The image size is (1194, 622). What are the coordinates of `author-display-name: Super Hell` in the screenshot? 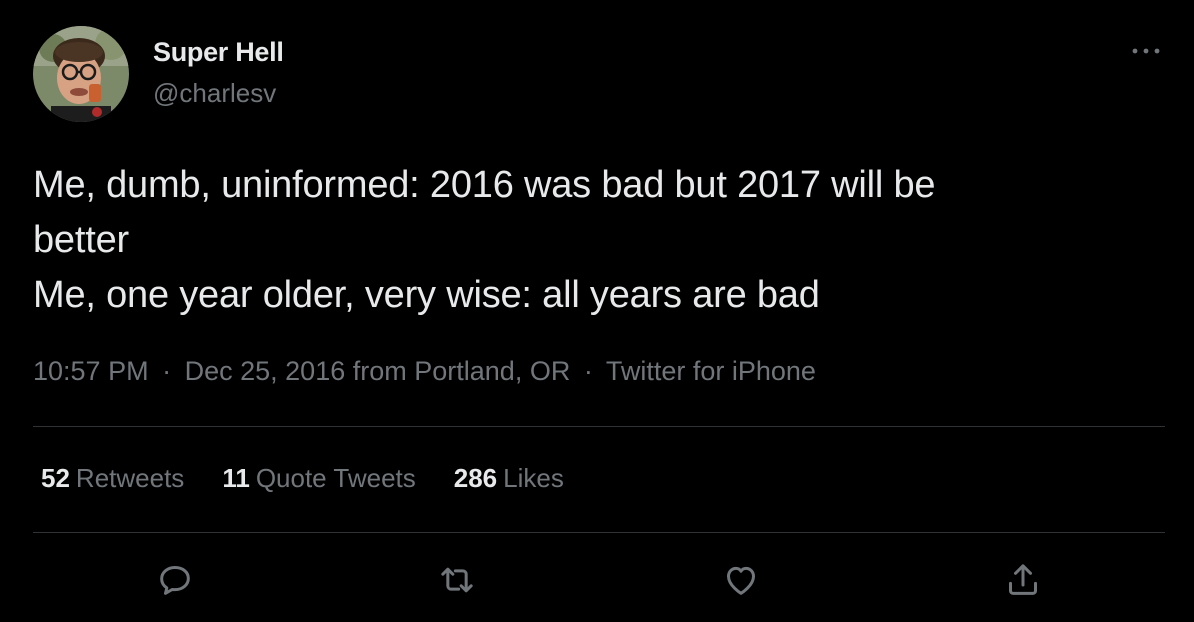 It's located at (218, 52).